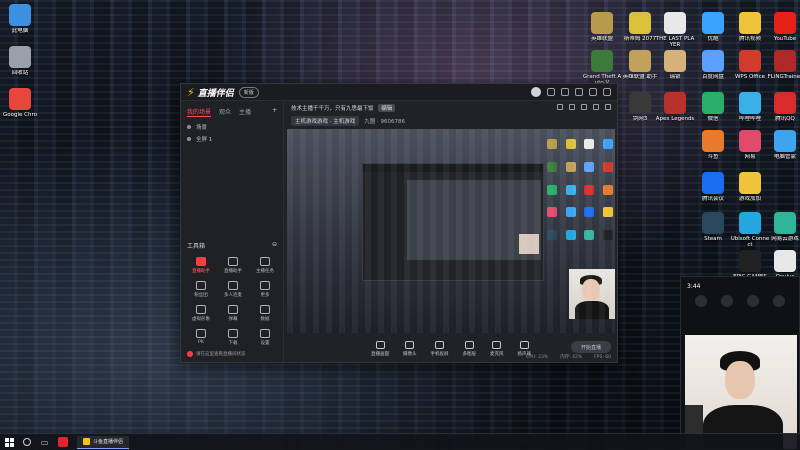 Image resolution: width=800 pixels, height=450 pixels. What do you see at coordinates (274, 112) in the screenshot?
I see `add-scene-icon: +` at bounding box center [274, 112].